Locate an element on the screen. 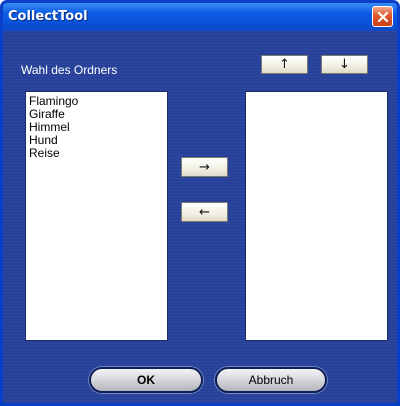 The height and width of the screenshot is (406, 400). cancel-button-label: Abbruch is located at coordinates (271, 380).